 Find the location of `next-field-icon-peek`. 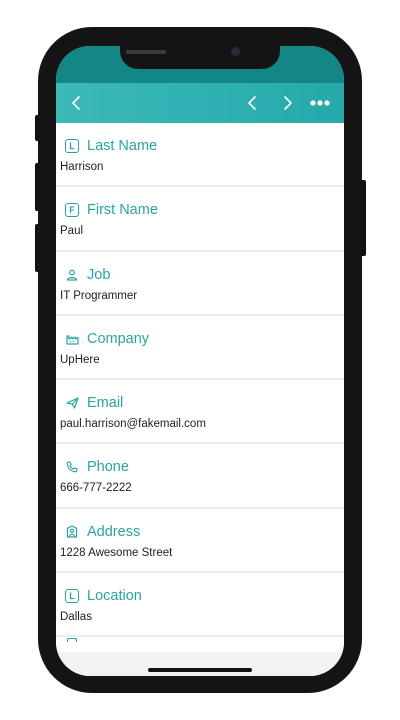

next-field-icon-peek is located at coordinates (72, 640).